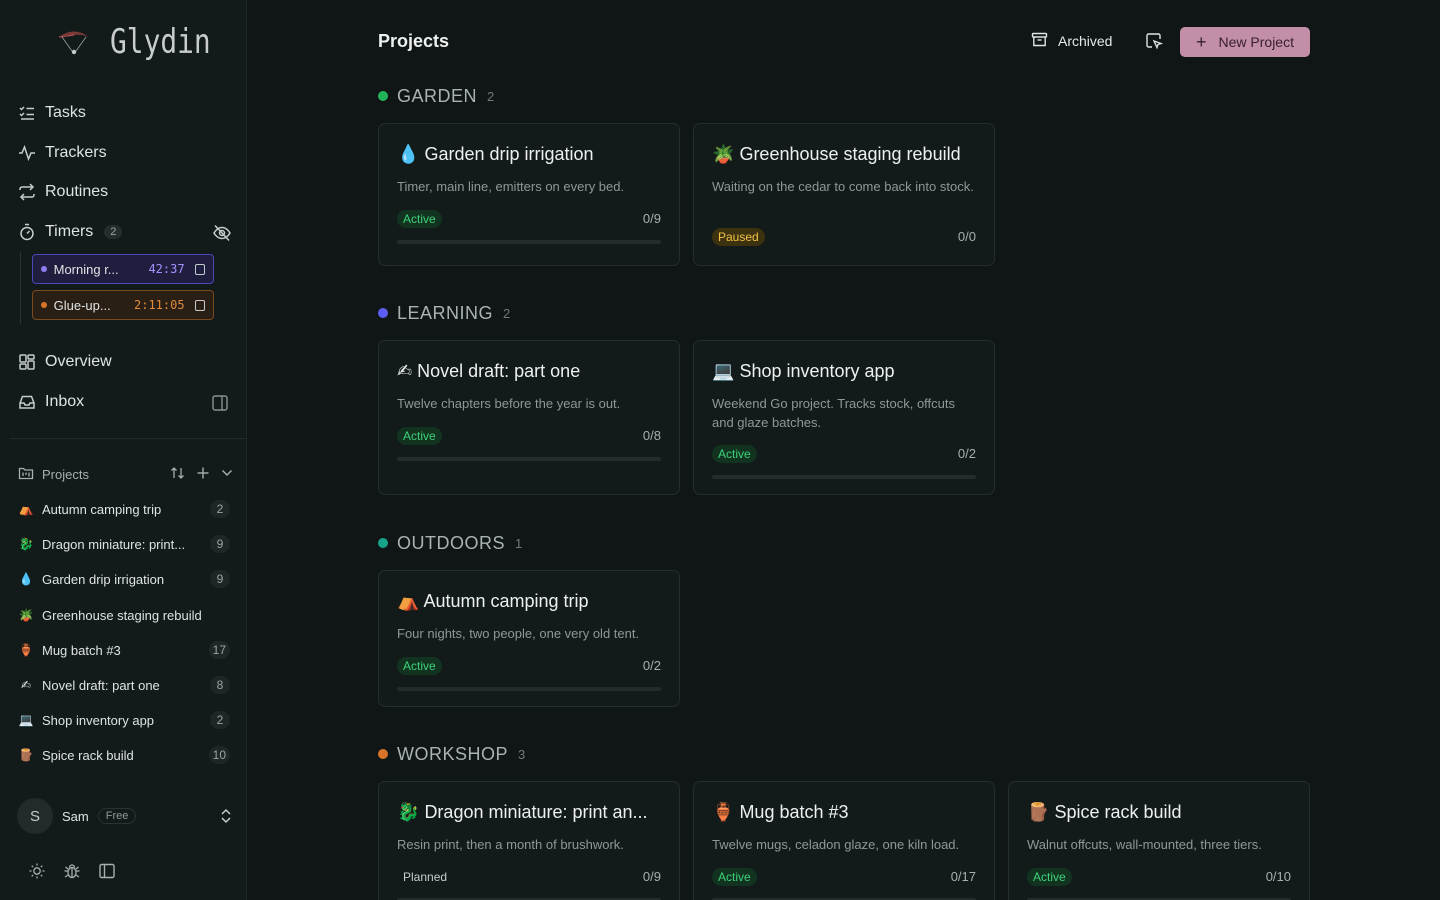 The image size is (1440, 900). I want to click on bug-icon, so click(72, 873).